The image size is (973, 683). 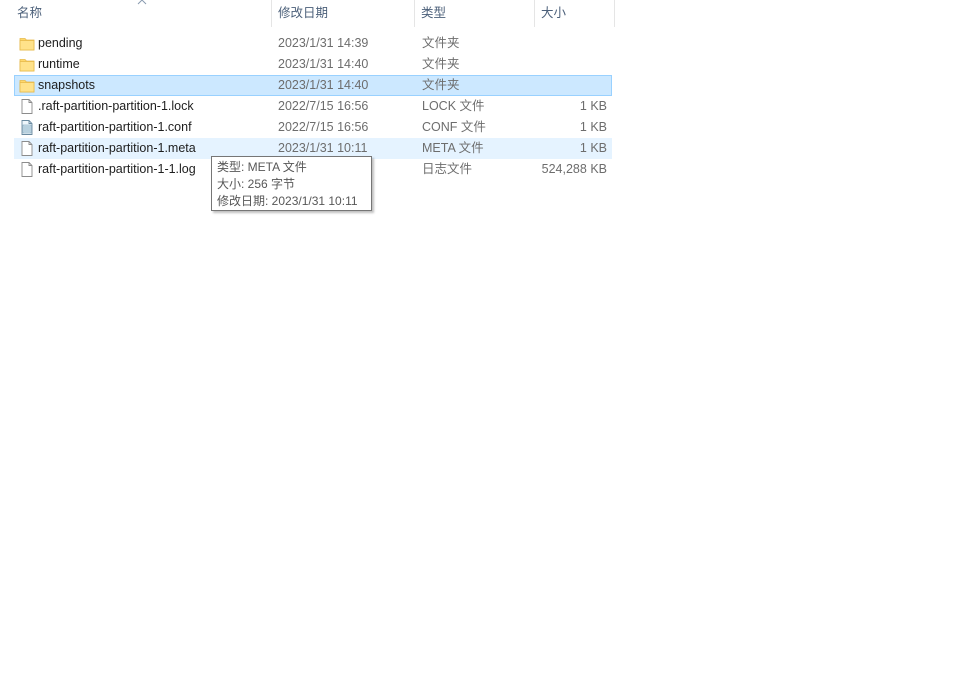 What do you see at coordinates (59, 64) in the screenshot?
I see `file-name: runtime` at bounding box center [59, 64].